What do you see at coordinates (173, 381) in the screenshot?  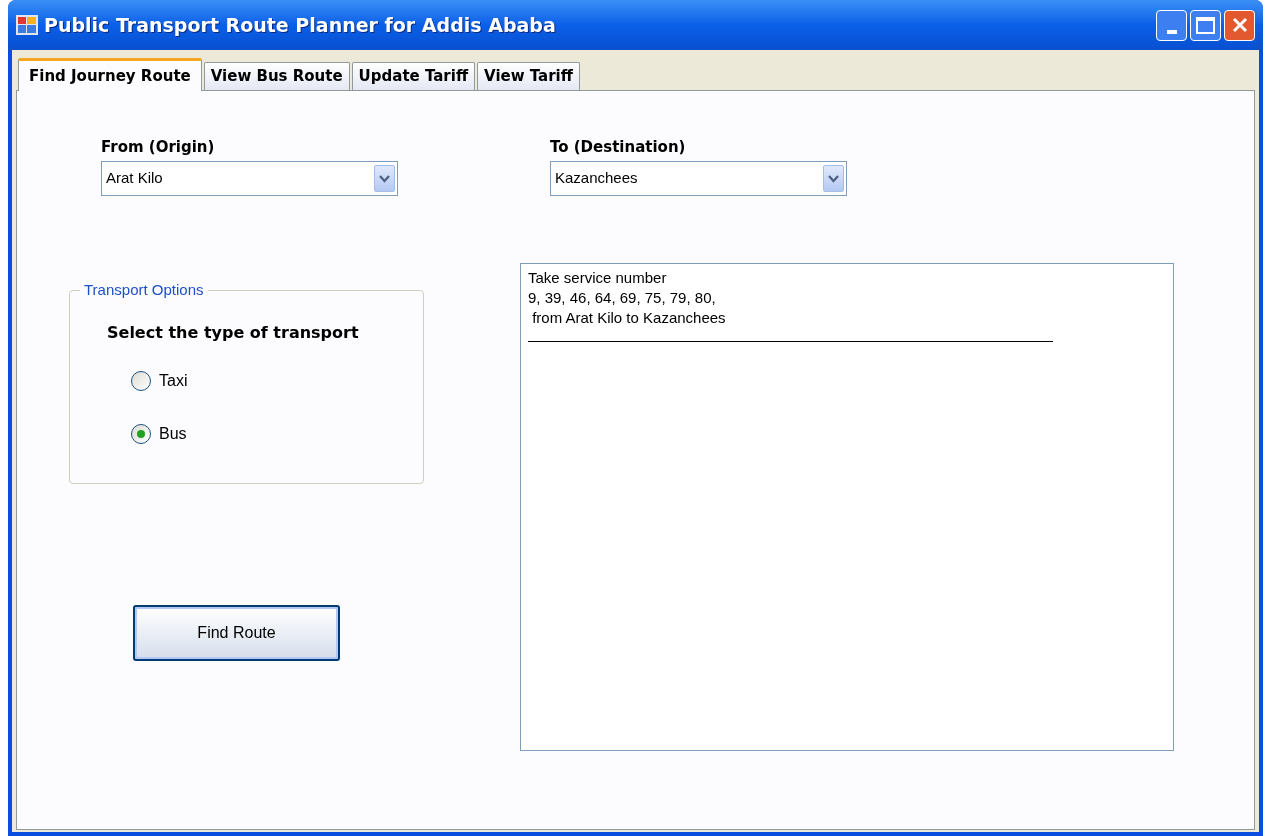 I see `radio-label: Taxi` at bounding box center [173, 381].